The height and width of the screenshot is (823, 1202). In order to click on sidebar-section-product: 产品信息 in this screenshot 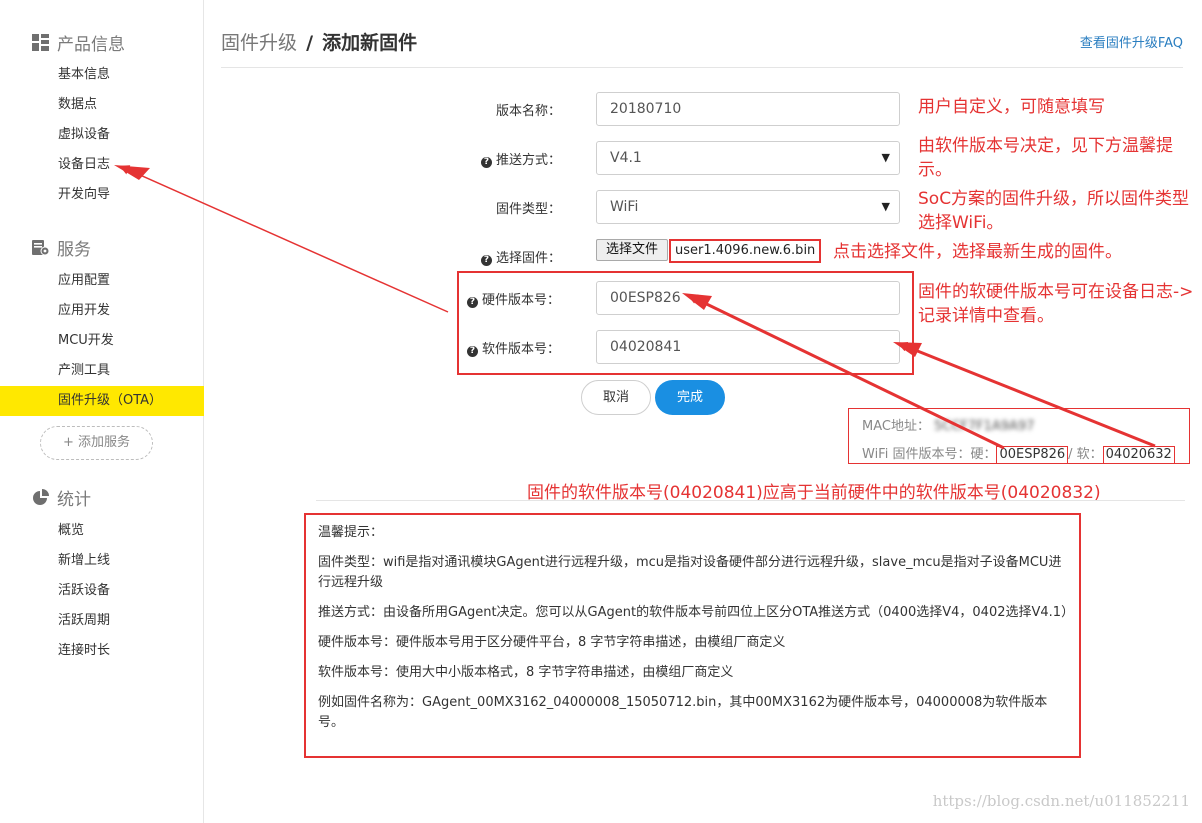, I will do `click(78, 42)`.